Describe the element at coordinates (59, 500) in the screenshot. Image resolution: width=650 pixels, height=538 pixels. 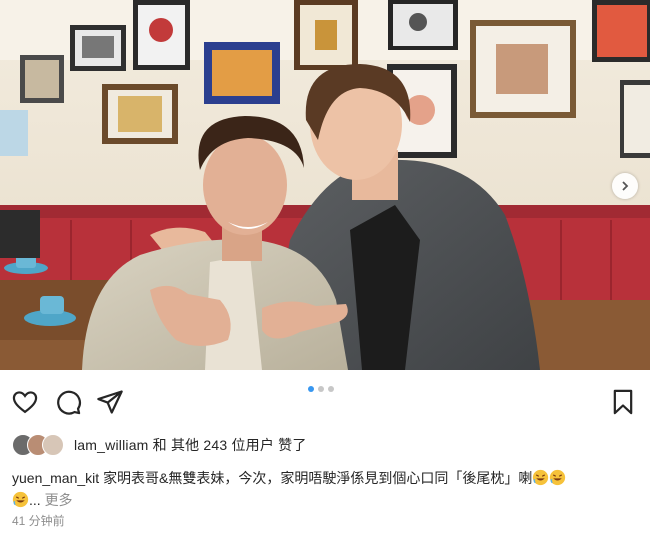
I see `caption-more-link: 更多` at that location.